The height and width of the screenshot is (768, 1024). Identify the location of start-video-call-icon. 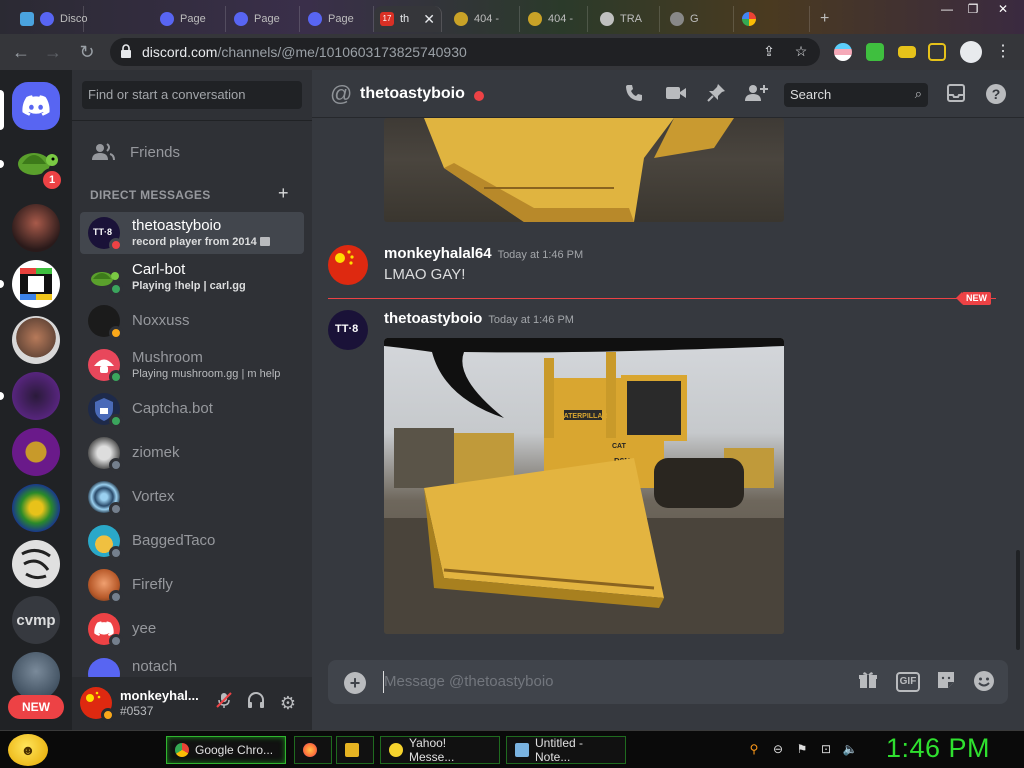
(676, 95).